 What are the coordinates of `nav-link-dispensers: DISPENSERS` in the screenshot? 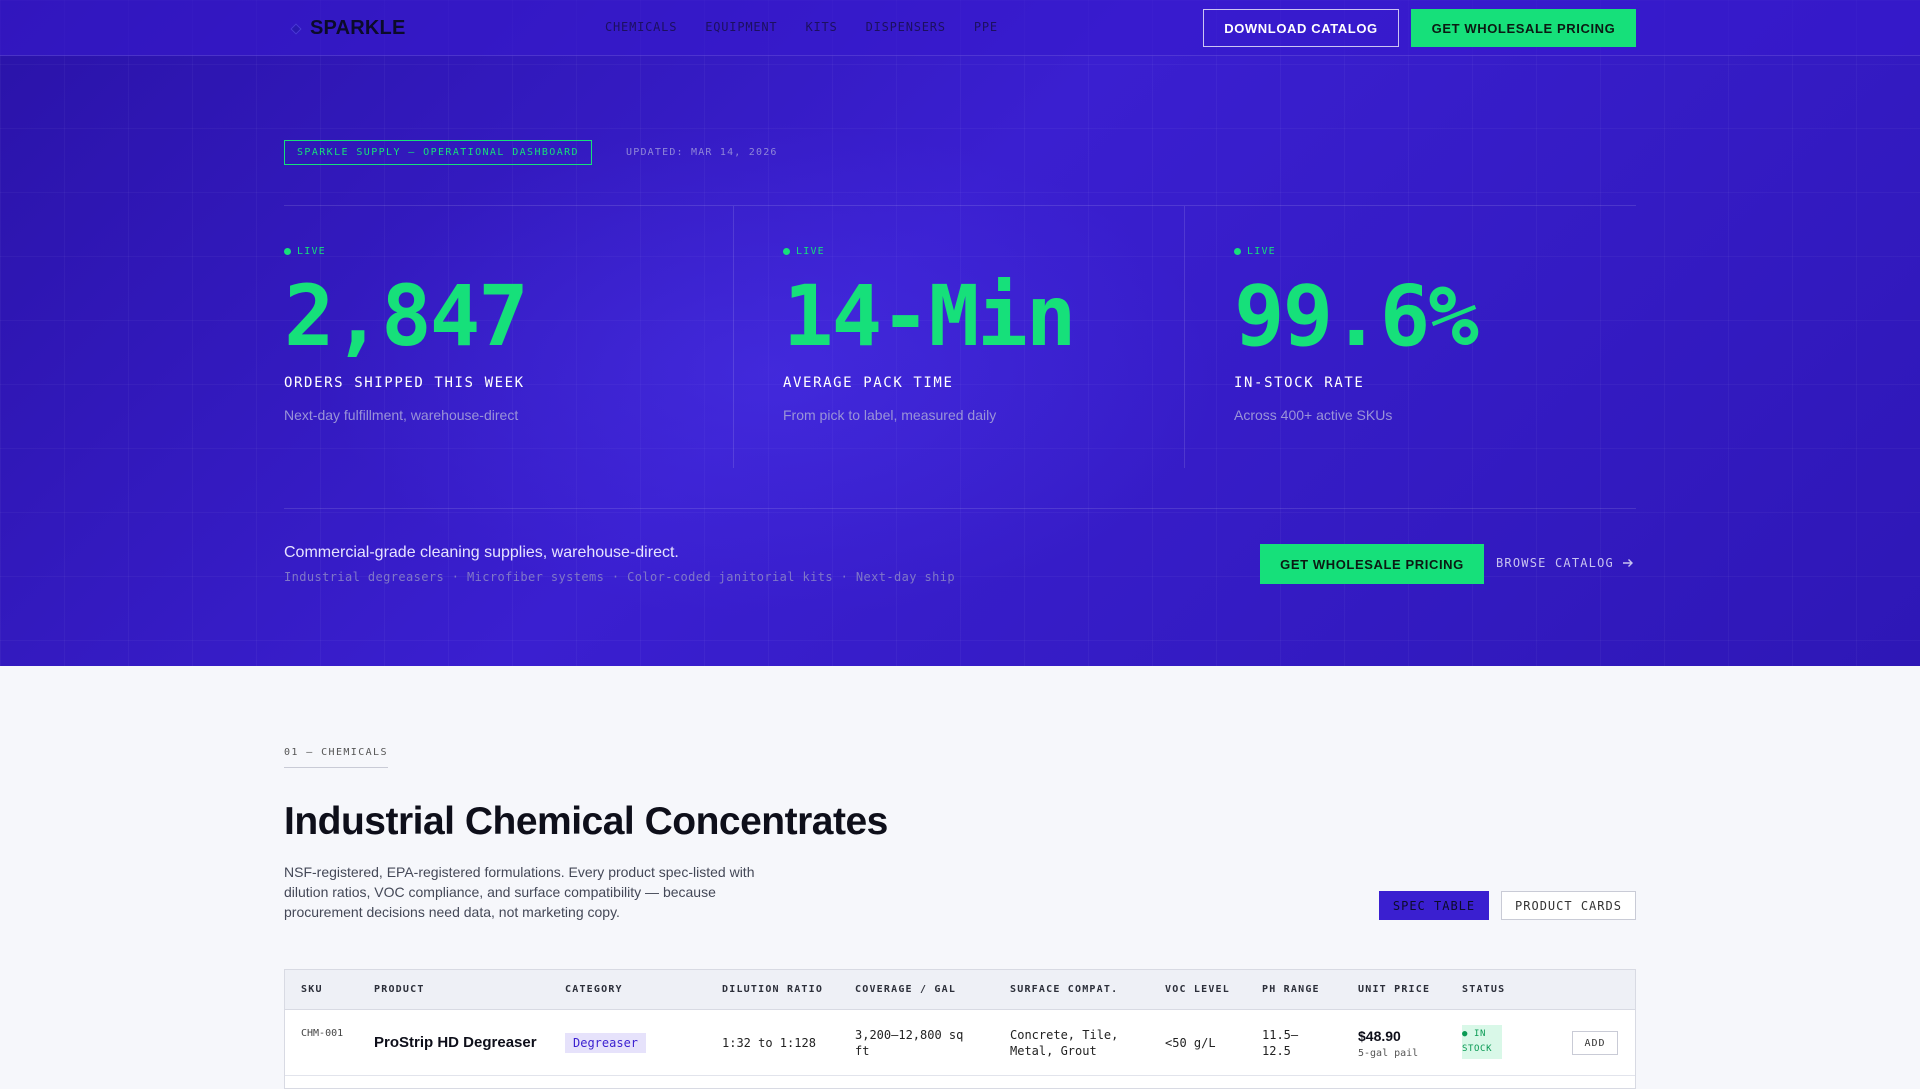 It's located at (906, 27).